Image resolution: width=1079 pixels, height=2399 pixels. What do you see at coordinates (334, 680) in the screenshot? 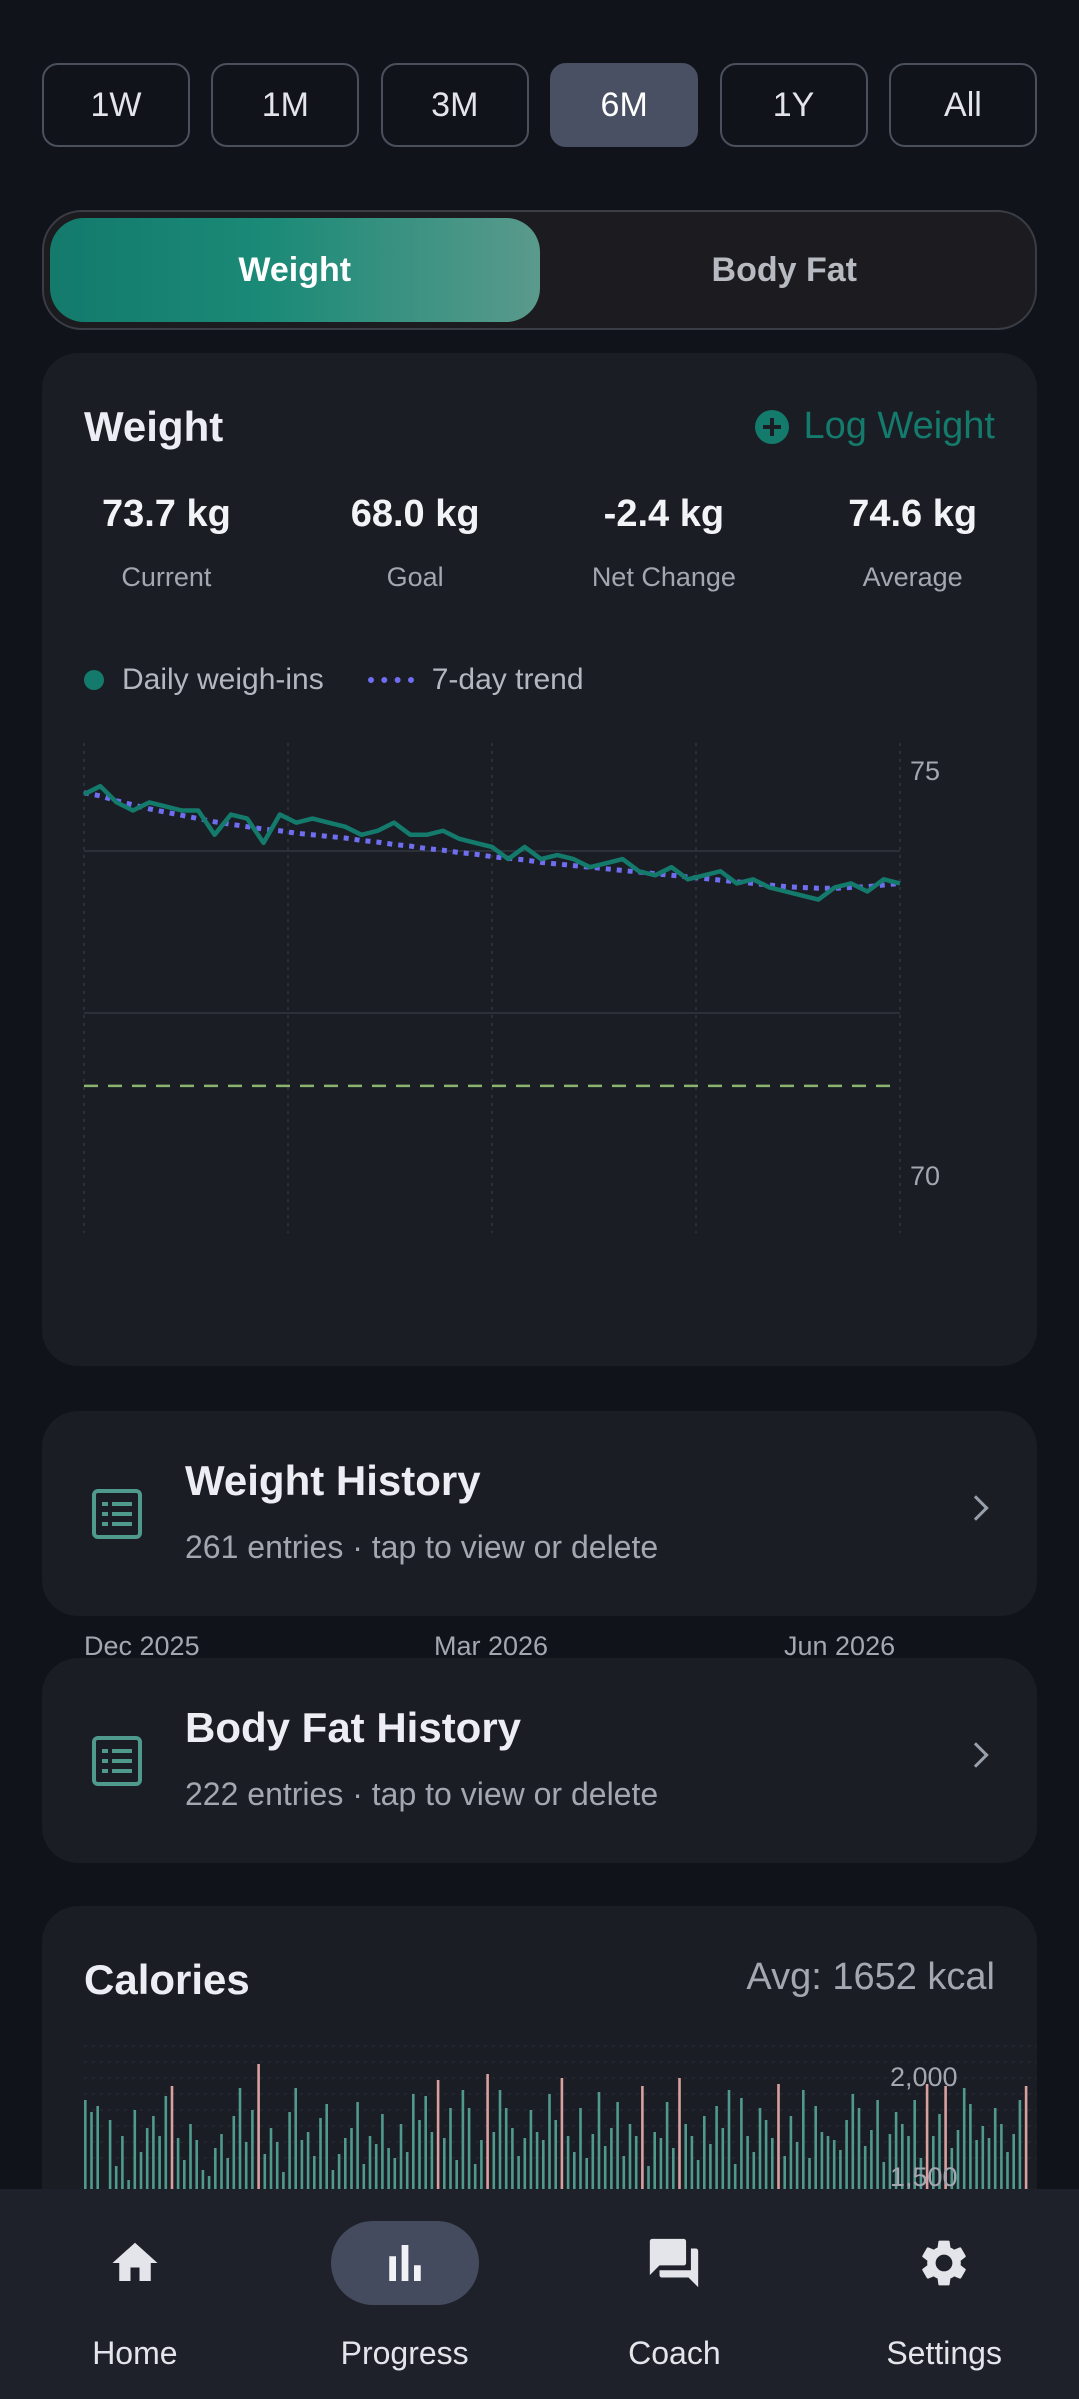
I see `chart-legend: Daily weigh-ins 7-day trend` at bounding box center [334, 680].